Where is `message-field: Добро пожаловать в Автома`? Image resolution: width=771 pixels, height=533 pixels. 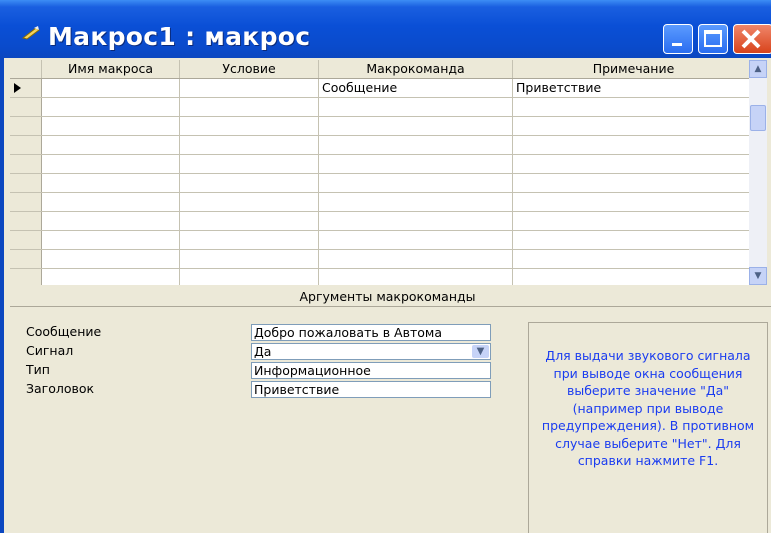
message-field: Добро пожаловать в Автома is located at coordinates (371, 332).